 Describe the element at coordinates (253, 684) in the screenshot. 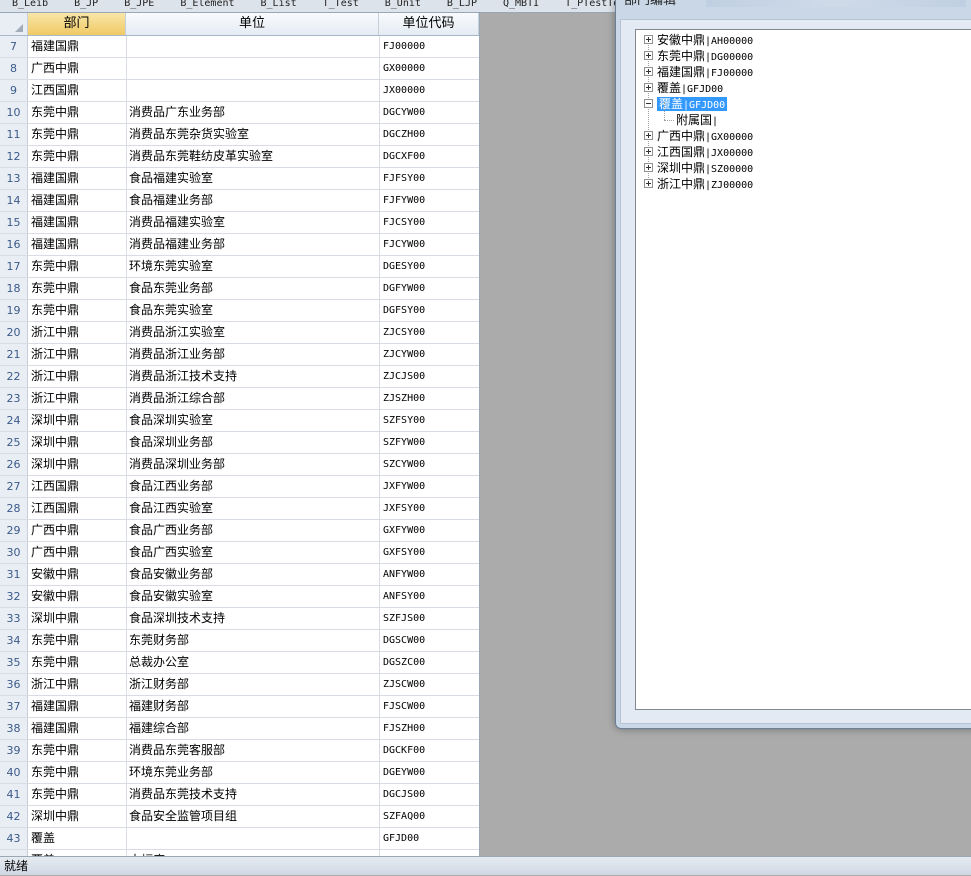

I see `cell-unit: 浙江财务部` at that location.